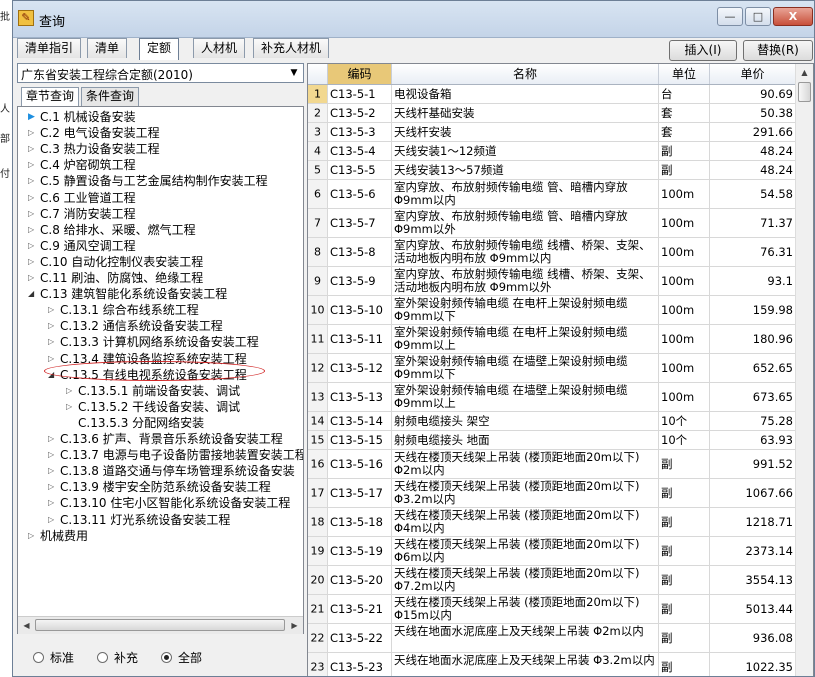 The height and width of the screenshot is (677, 815). Describe the element at coordinates (58, 536) in the screenshot. I see `tree-node: ▷ 机械费用` at that location.